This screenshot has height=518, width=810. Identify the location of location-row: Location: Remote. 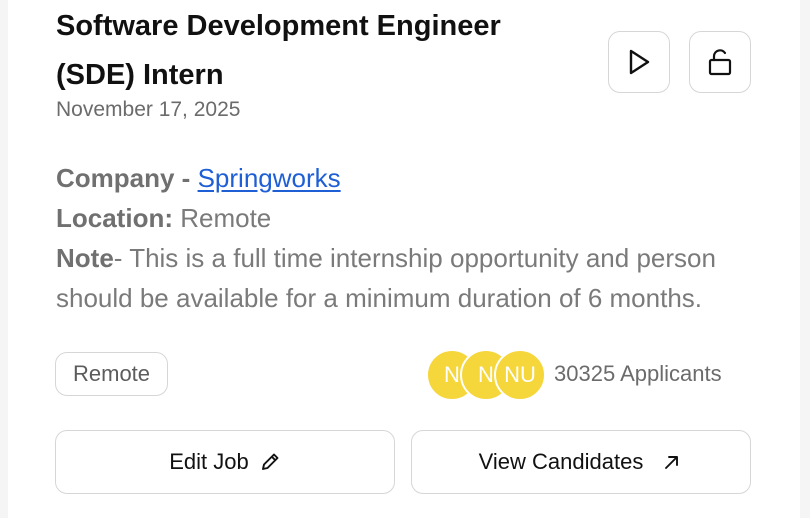
(406, 218).